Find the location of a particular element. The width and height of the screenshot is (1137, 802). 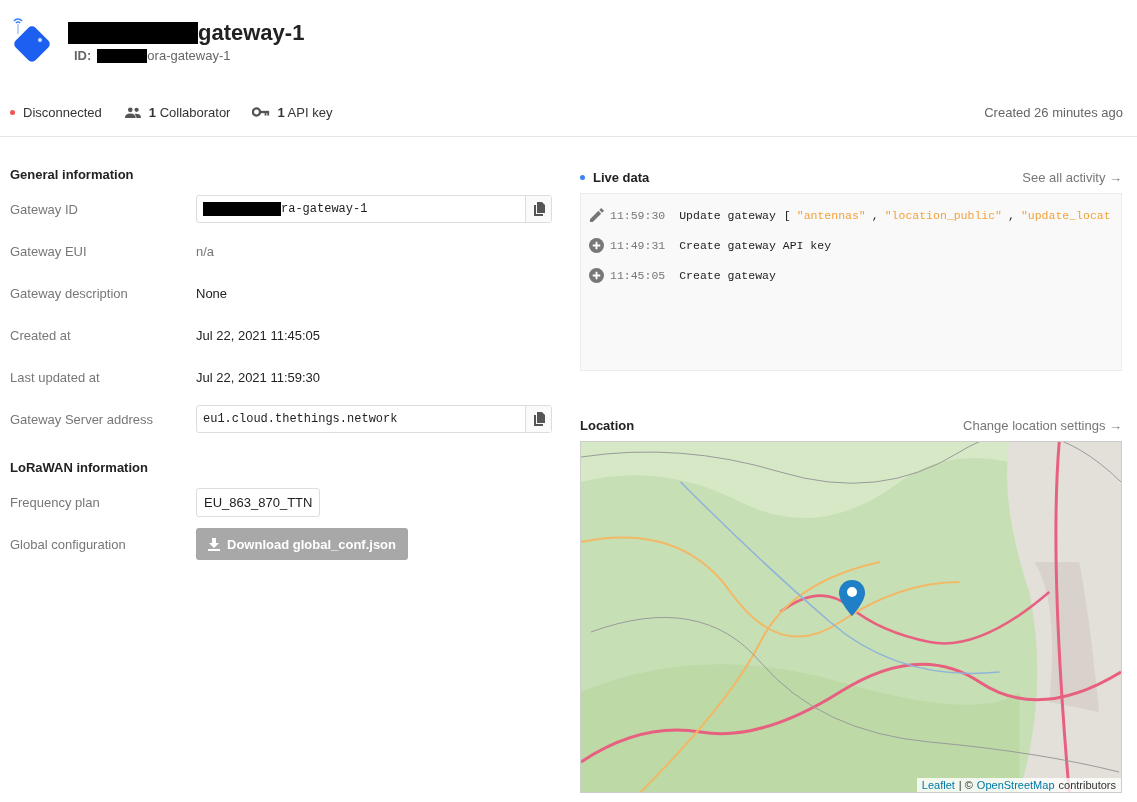

created-time: Created 26 minutes ago is located at coordinates (1053, 112).